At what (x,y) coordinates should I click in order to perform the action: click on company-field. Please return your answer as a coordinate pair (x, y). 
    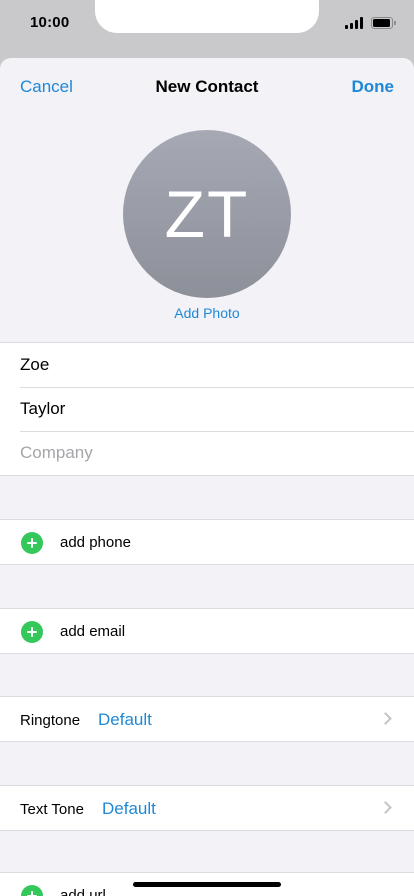
    Looking at the image, I should click on (205, 453).